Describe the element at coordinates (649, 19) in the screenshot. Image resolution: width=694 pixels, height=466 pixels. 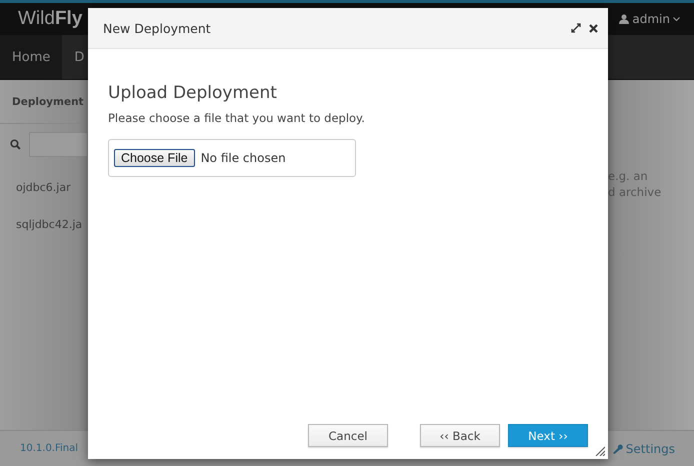
I see `user-menu: admin` at that location.